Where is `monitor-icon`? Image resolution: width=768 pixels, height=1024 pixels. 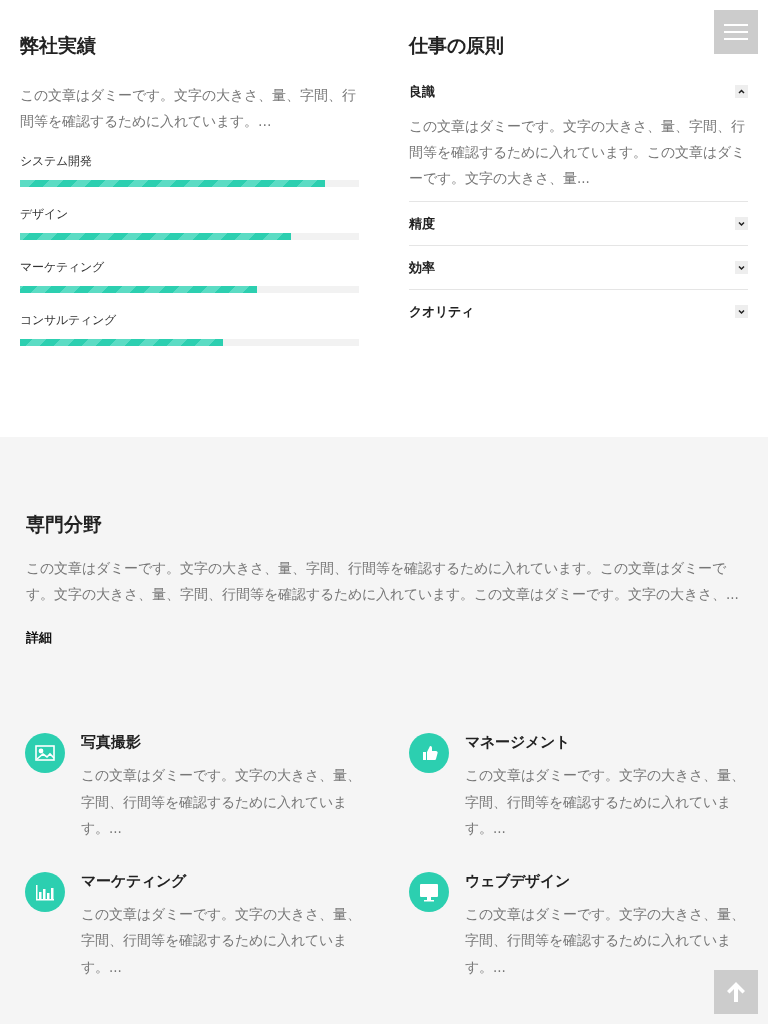
monitor-icon is located at coordinates (429, 891).